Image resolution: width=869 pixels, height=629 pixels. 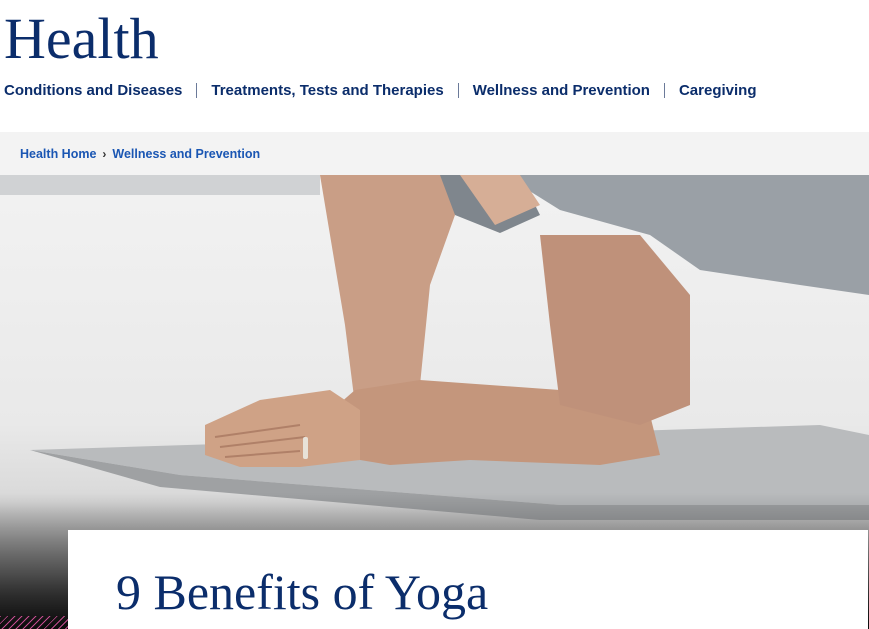 I want to click on article-title-card: 9 Benefits of Yoga, so click(x=468, y=579).